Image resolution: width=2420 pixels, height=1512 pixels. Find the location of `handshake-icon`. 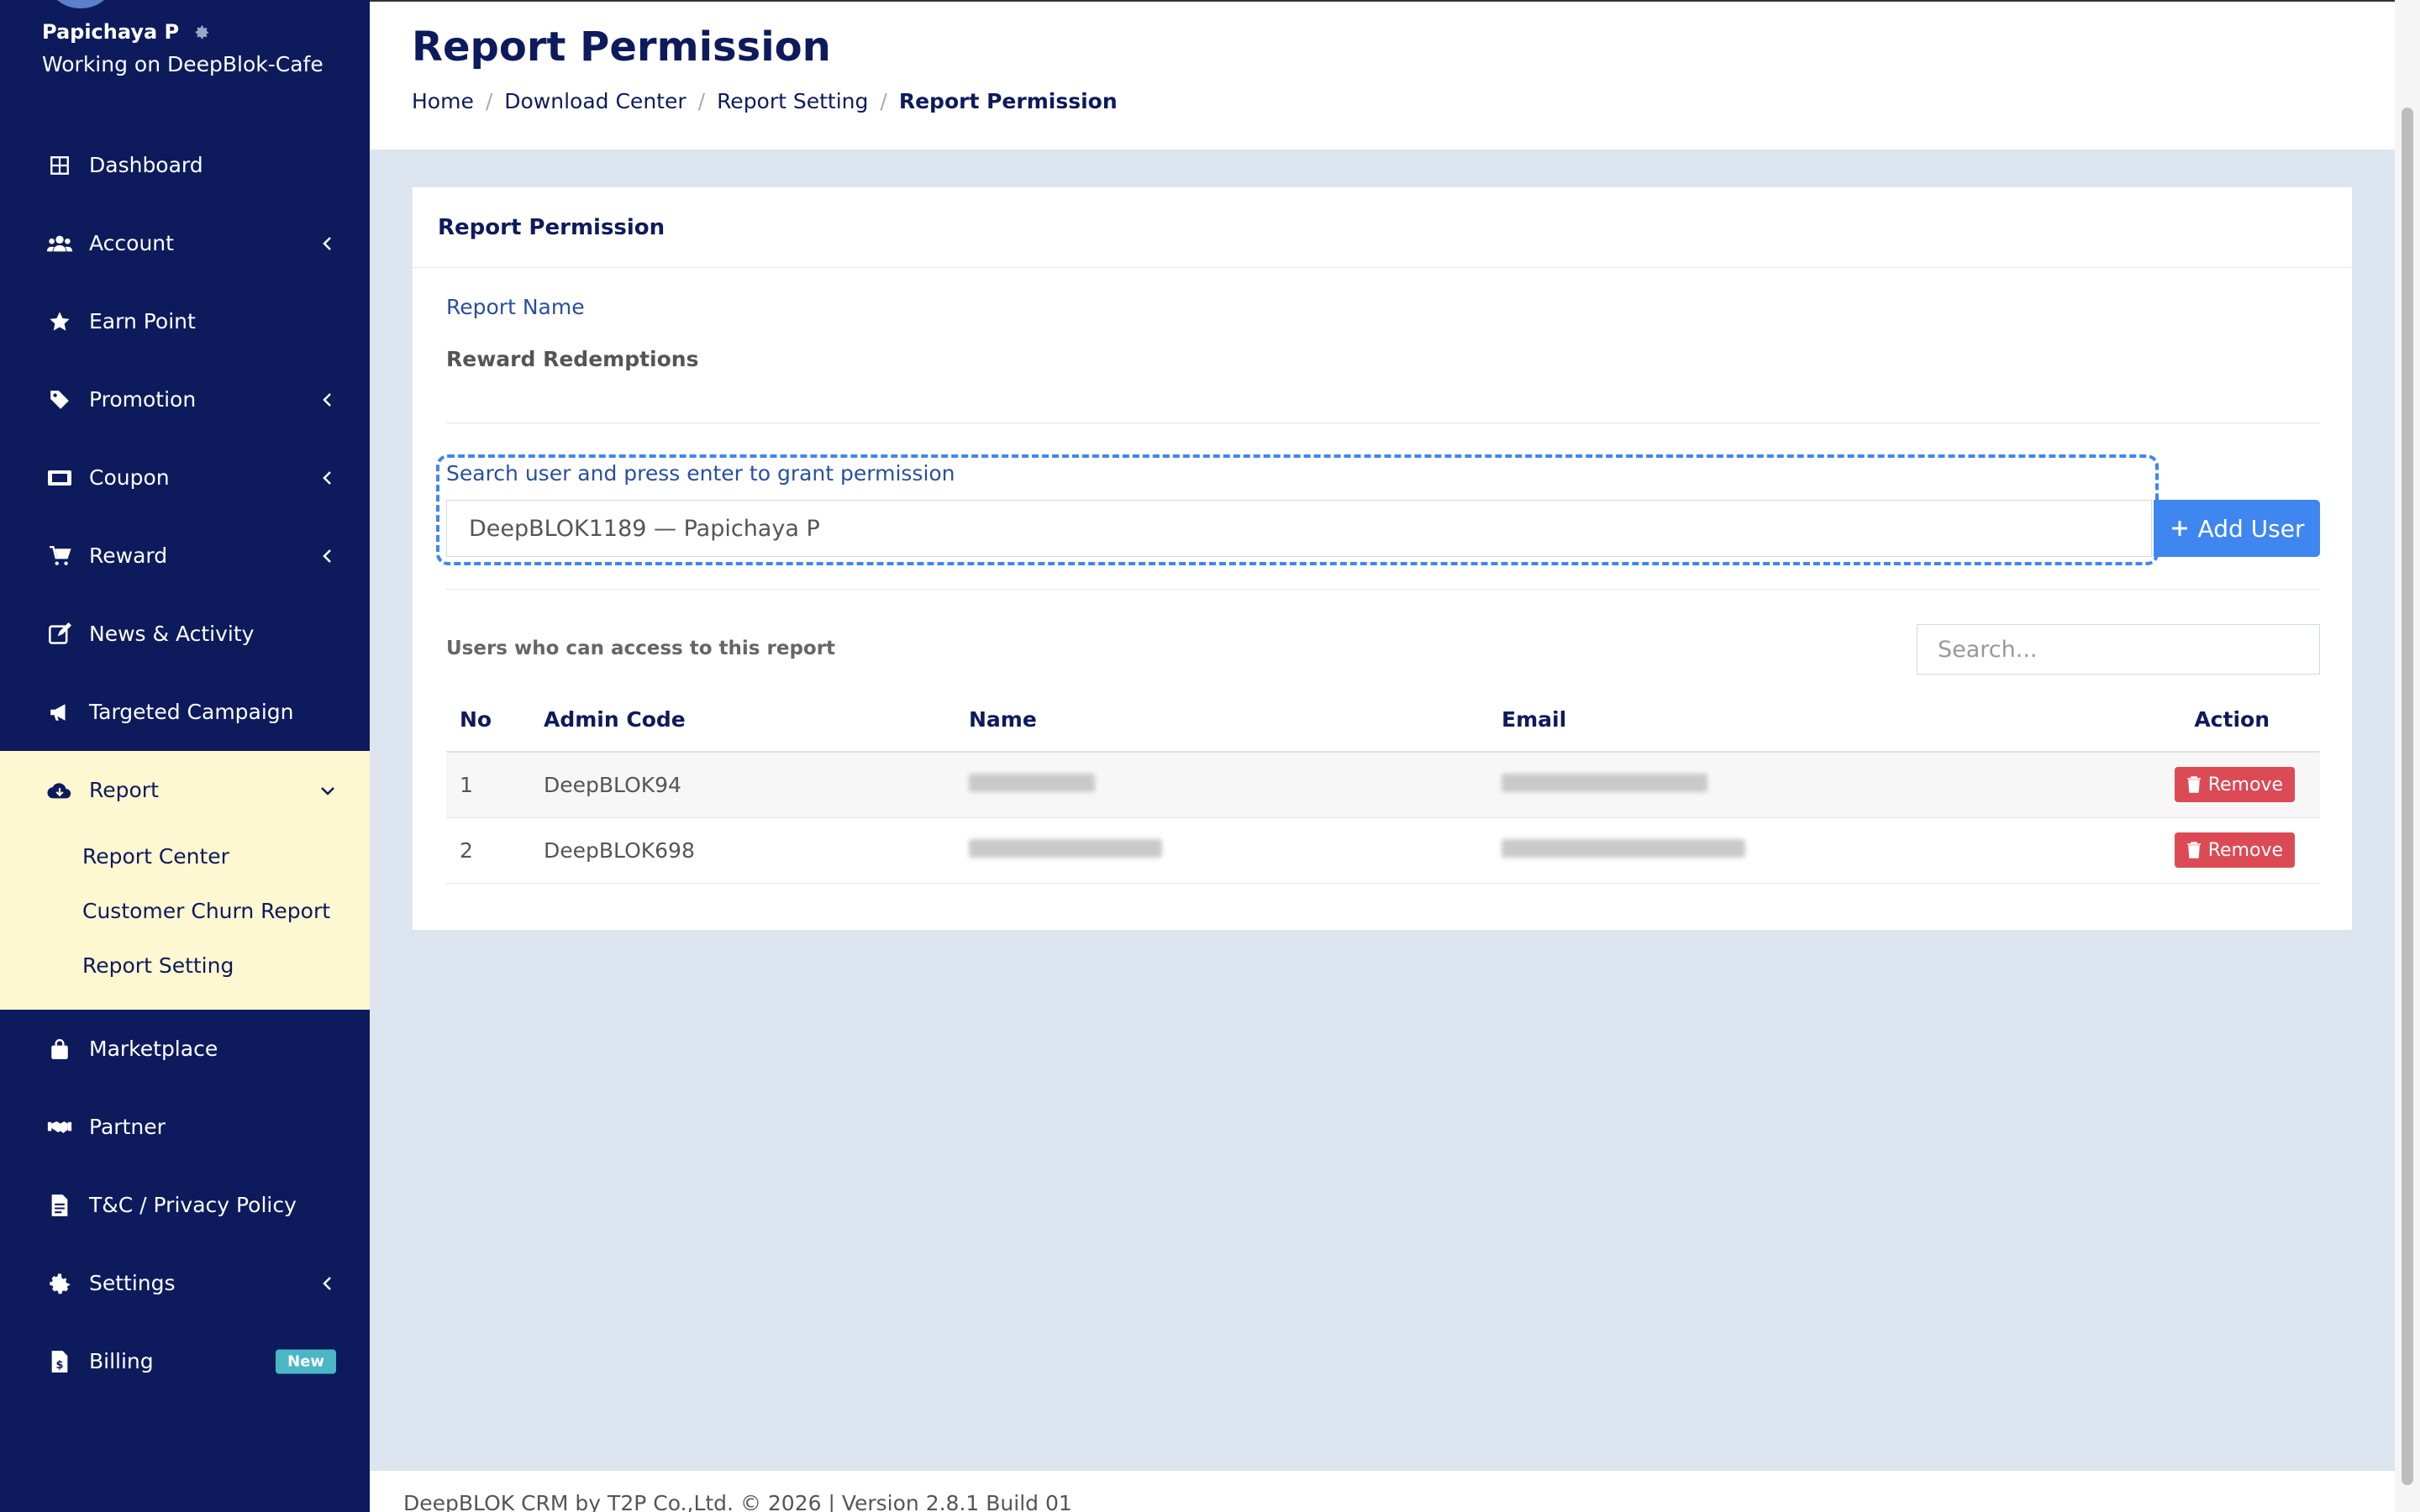

handshake-icon is located at coordinates (60, 1127).